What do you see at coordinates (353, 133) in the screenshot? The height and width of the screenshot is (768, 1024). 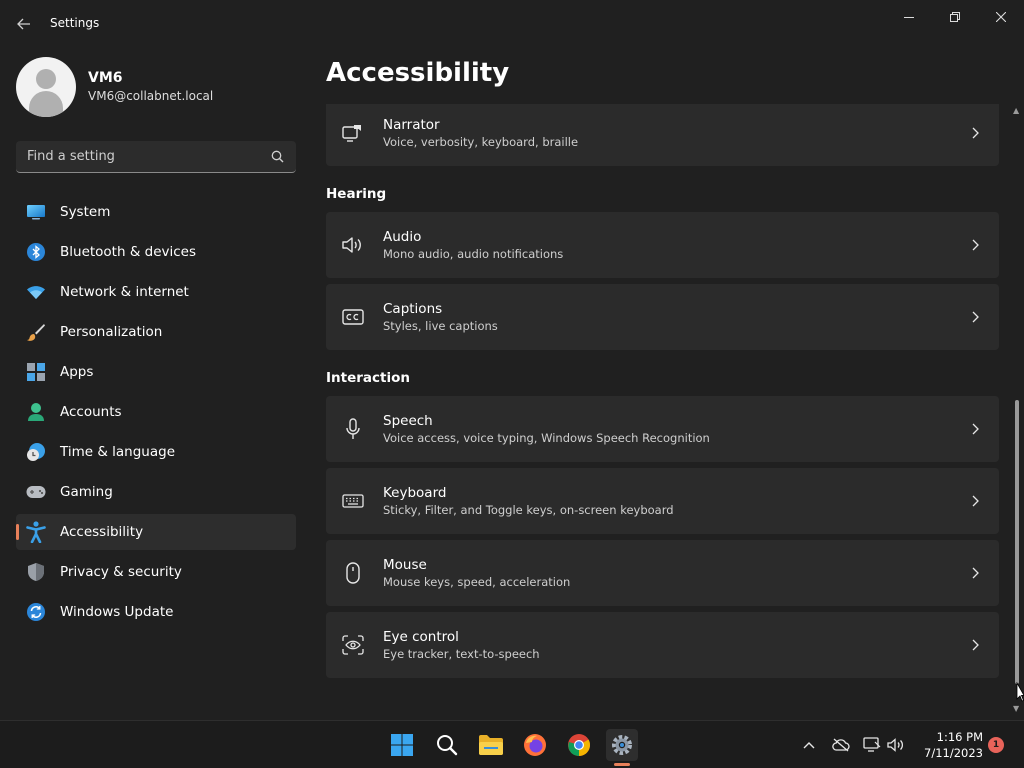 I see `narrator-icon` at bounding box center [353, 133].